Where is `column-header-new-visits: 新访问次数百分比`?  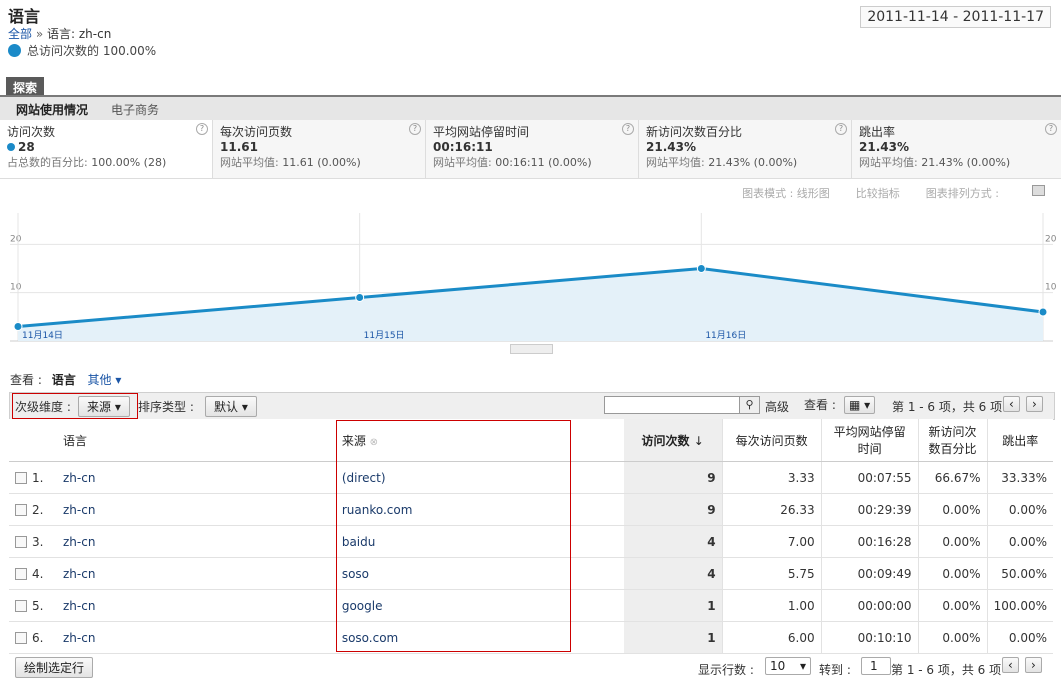 column-header-new-visits: 新访问次数百分比 is located at coordinates (952, 440).